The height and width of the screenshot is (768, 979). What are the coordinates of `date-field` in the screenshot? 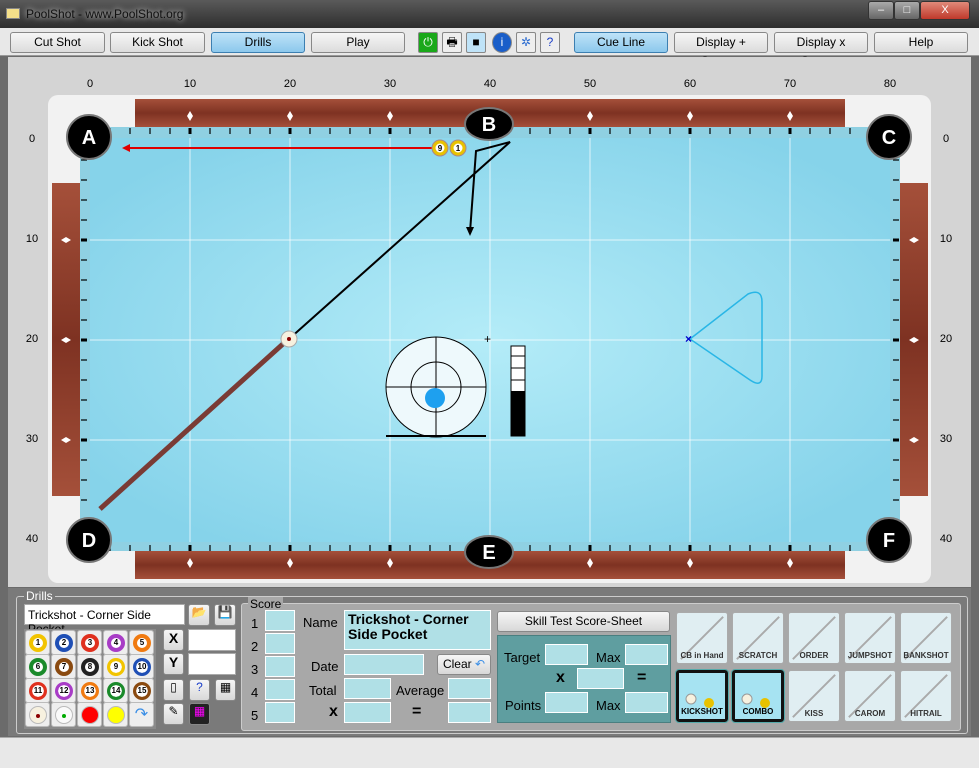 It's located at (384, 664).